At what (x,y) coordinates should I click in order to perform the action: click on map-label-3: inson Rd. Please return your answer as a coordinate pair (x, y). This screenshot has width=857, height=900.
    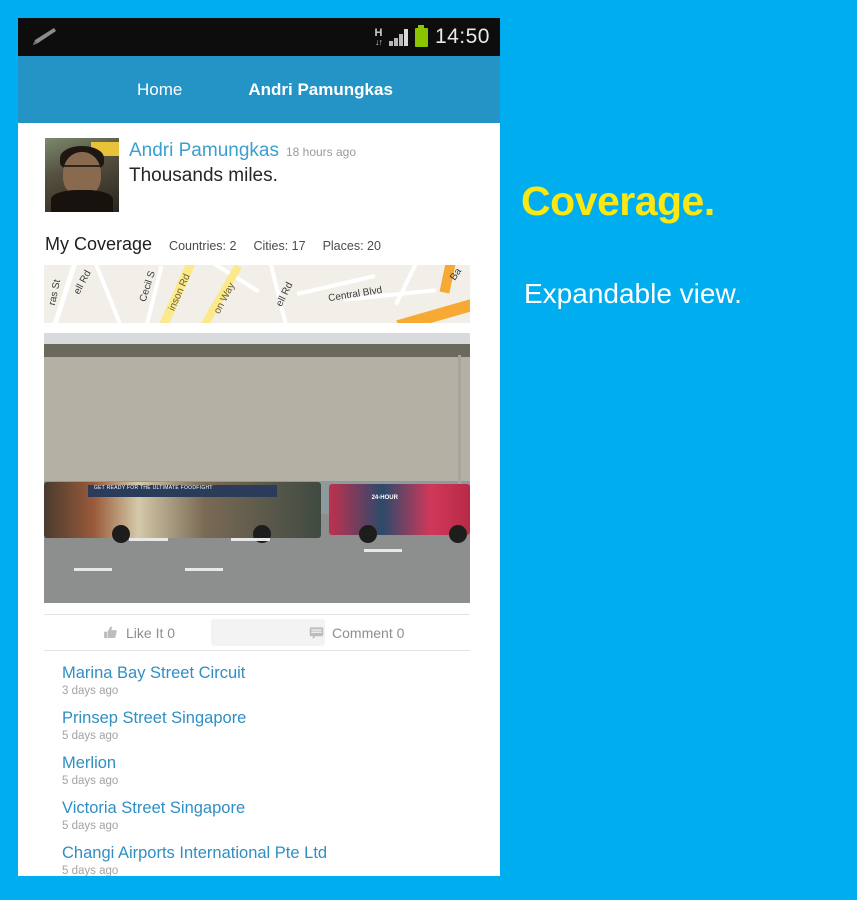
    Looking at the image, I should click on (179, 292).